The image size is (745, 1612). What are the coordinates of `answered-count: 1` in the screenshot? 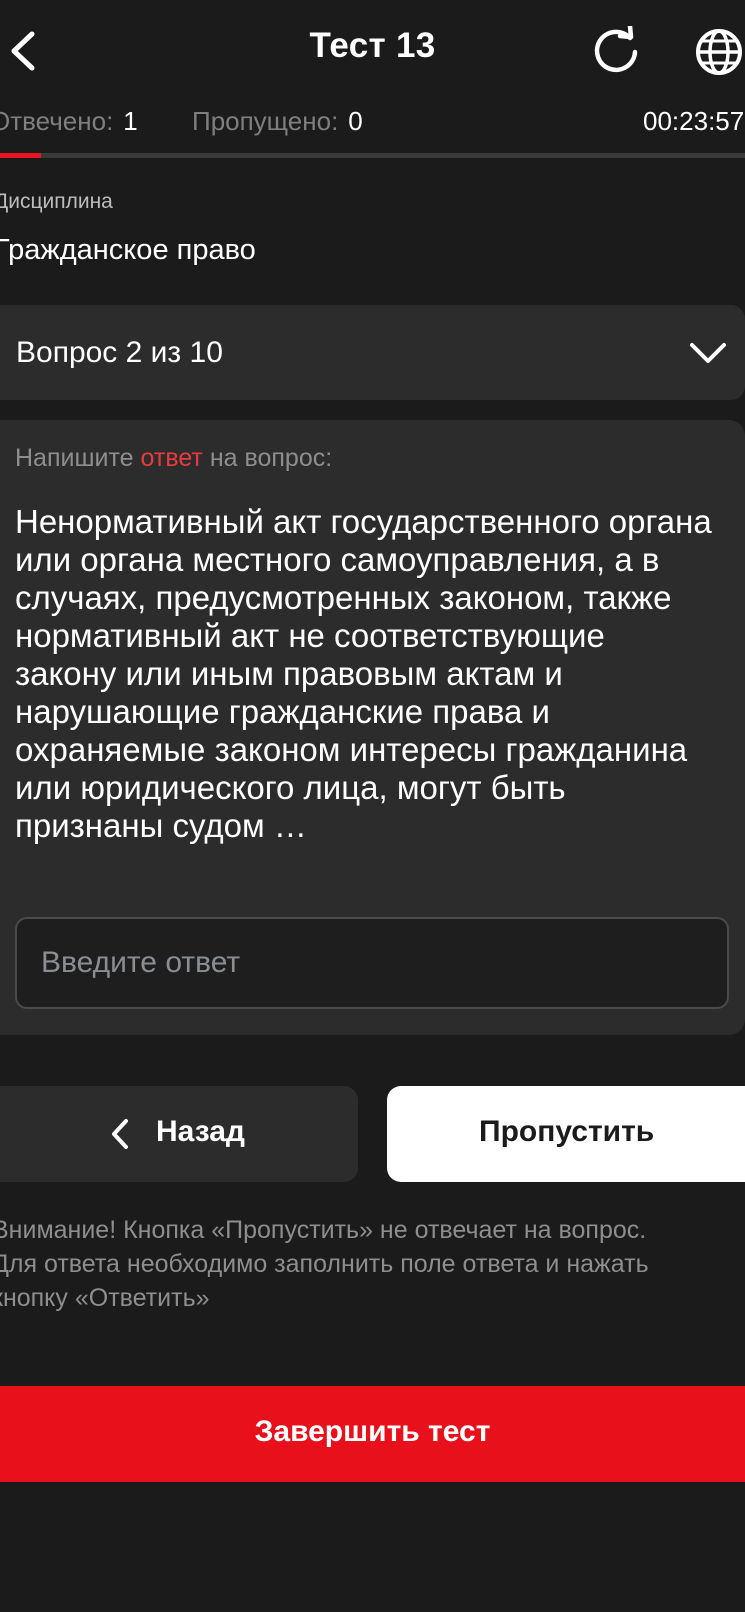 It's located at (130, 121).